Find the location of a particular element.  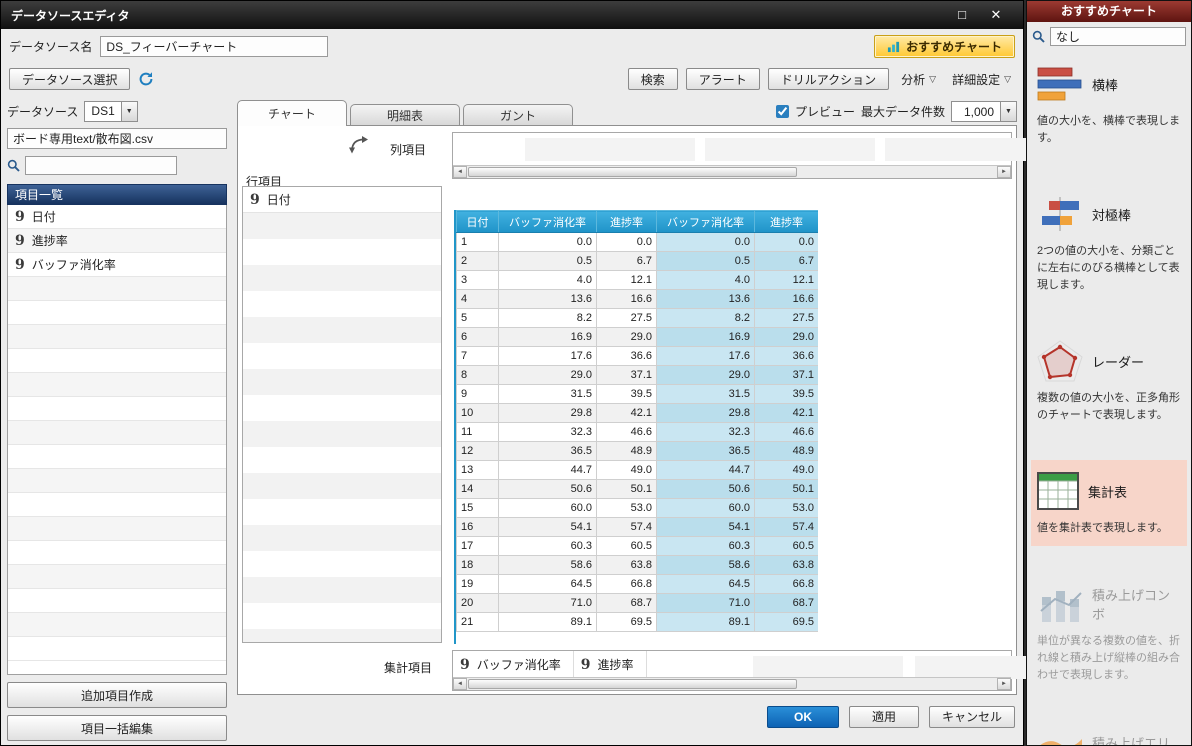

aggregate-field-chip: 9 バッファ消化率 is located at coordinates (513, 664).